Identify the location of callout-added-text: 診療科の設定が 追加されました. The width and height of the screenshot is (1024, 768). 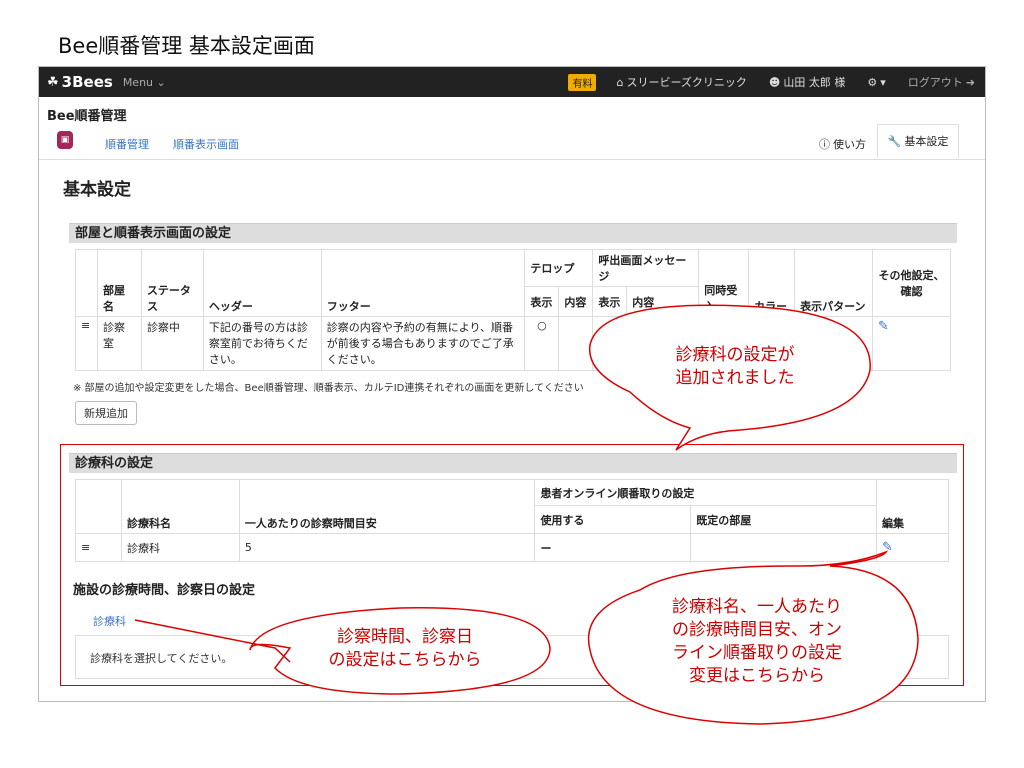
(735, 367).